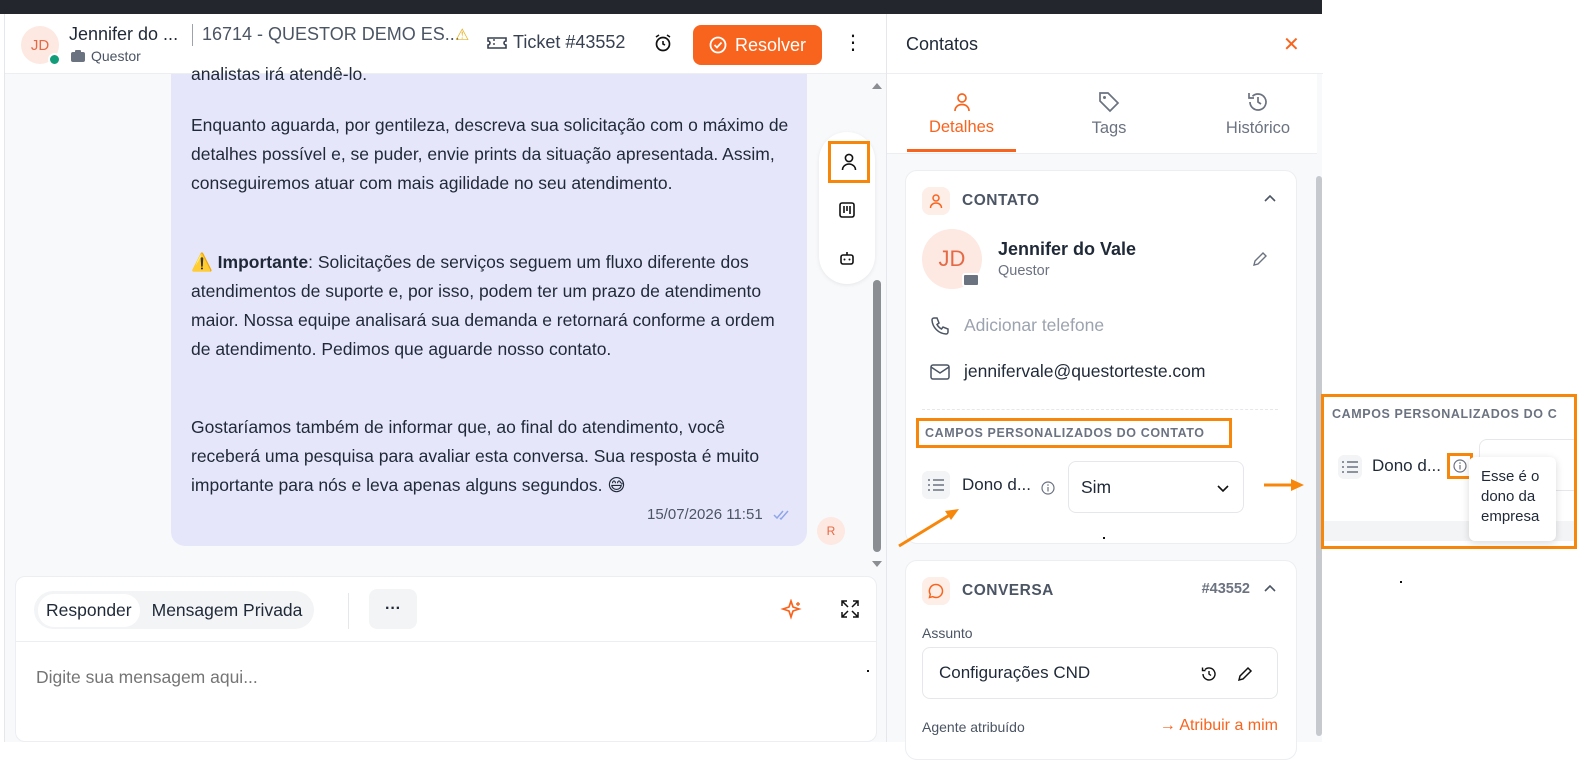  I want to click on conversation-section-icon, so click(936, 591).